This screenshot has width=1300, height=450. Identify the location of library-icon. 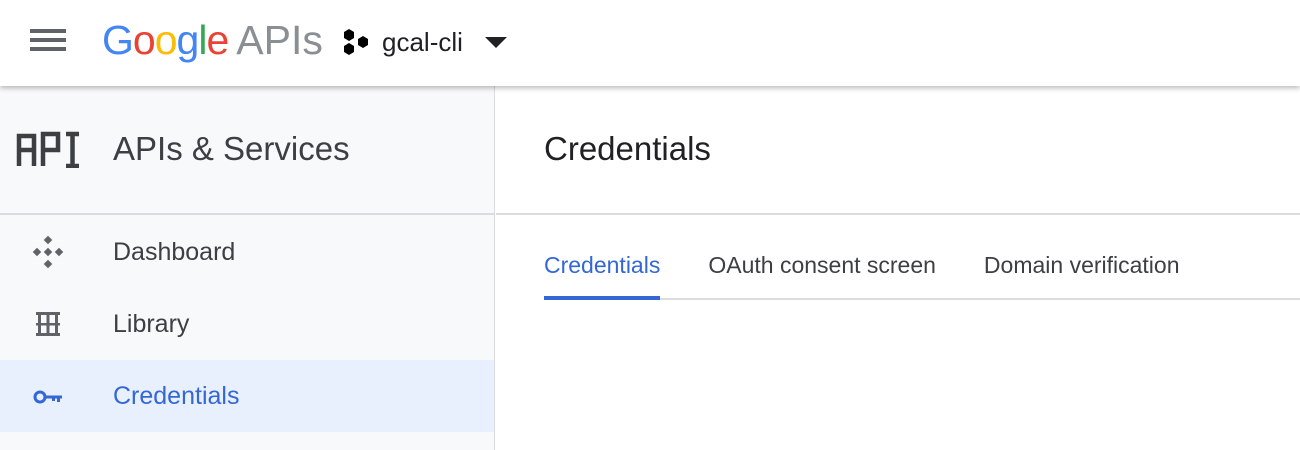
(48, 324).